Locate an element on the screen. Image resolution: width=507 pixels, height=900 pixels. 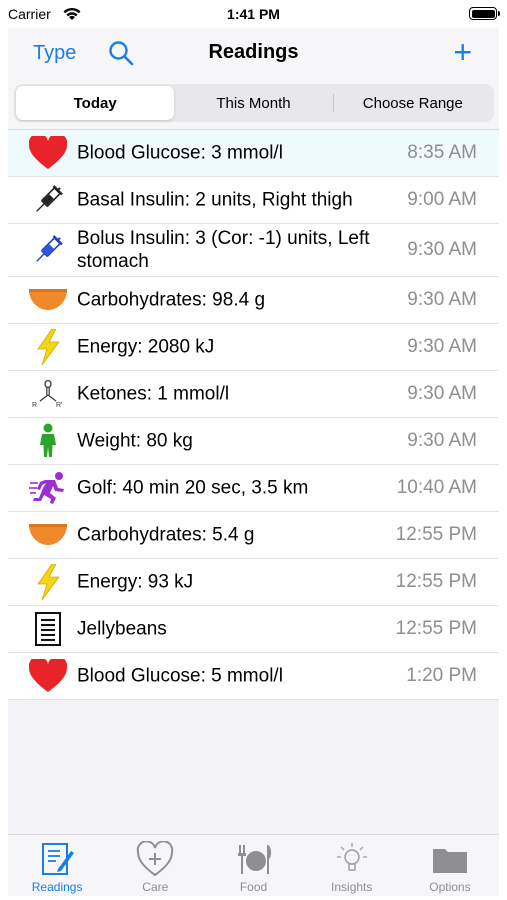
date-range-segmented-control: Today This Month Choose Range is located at coordinates (254, 103).